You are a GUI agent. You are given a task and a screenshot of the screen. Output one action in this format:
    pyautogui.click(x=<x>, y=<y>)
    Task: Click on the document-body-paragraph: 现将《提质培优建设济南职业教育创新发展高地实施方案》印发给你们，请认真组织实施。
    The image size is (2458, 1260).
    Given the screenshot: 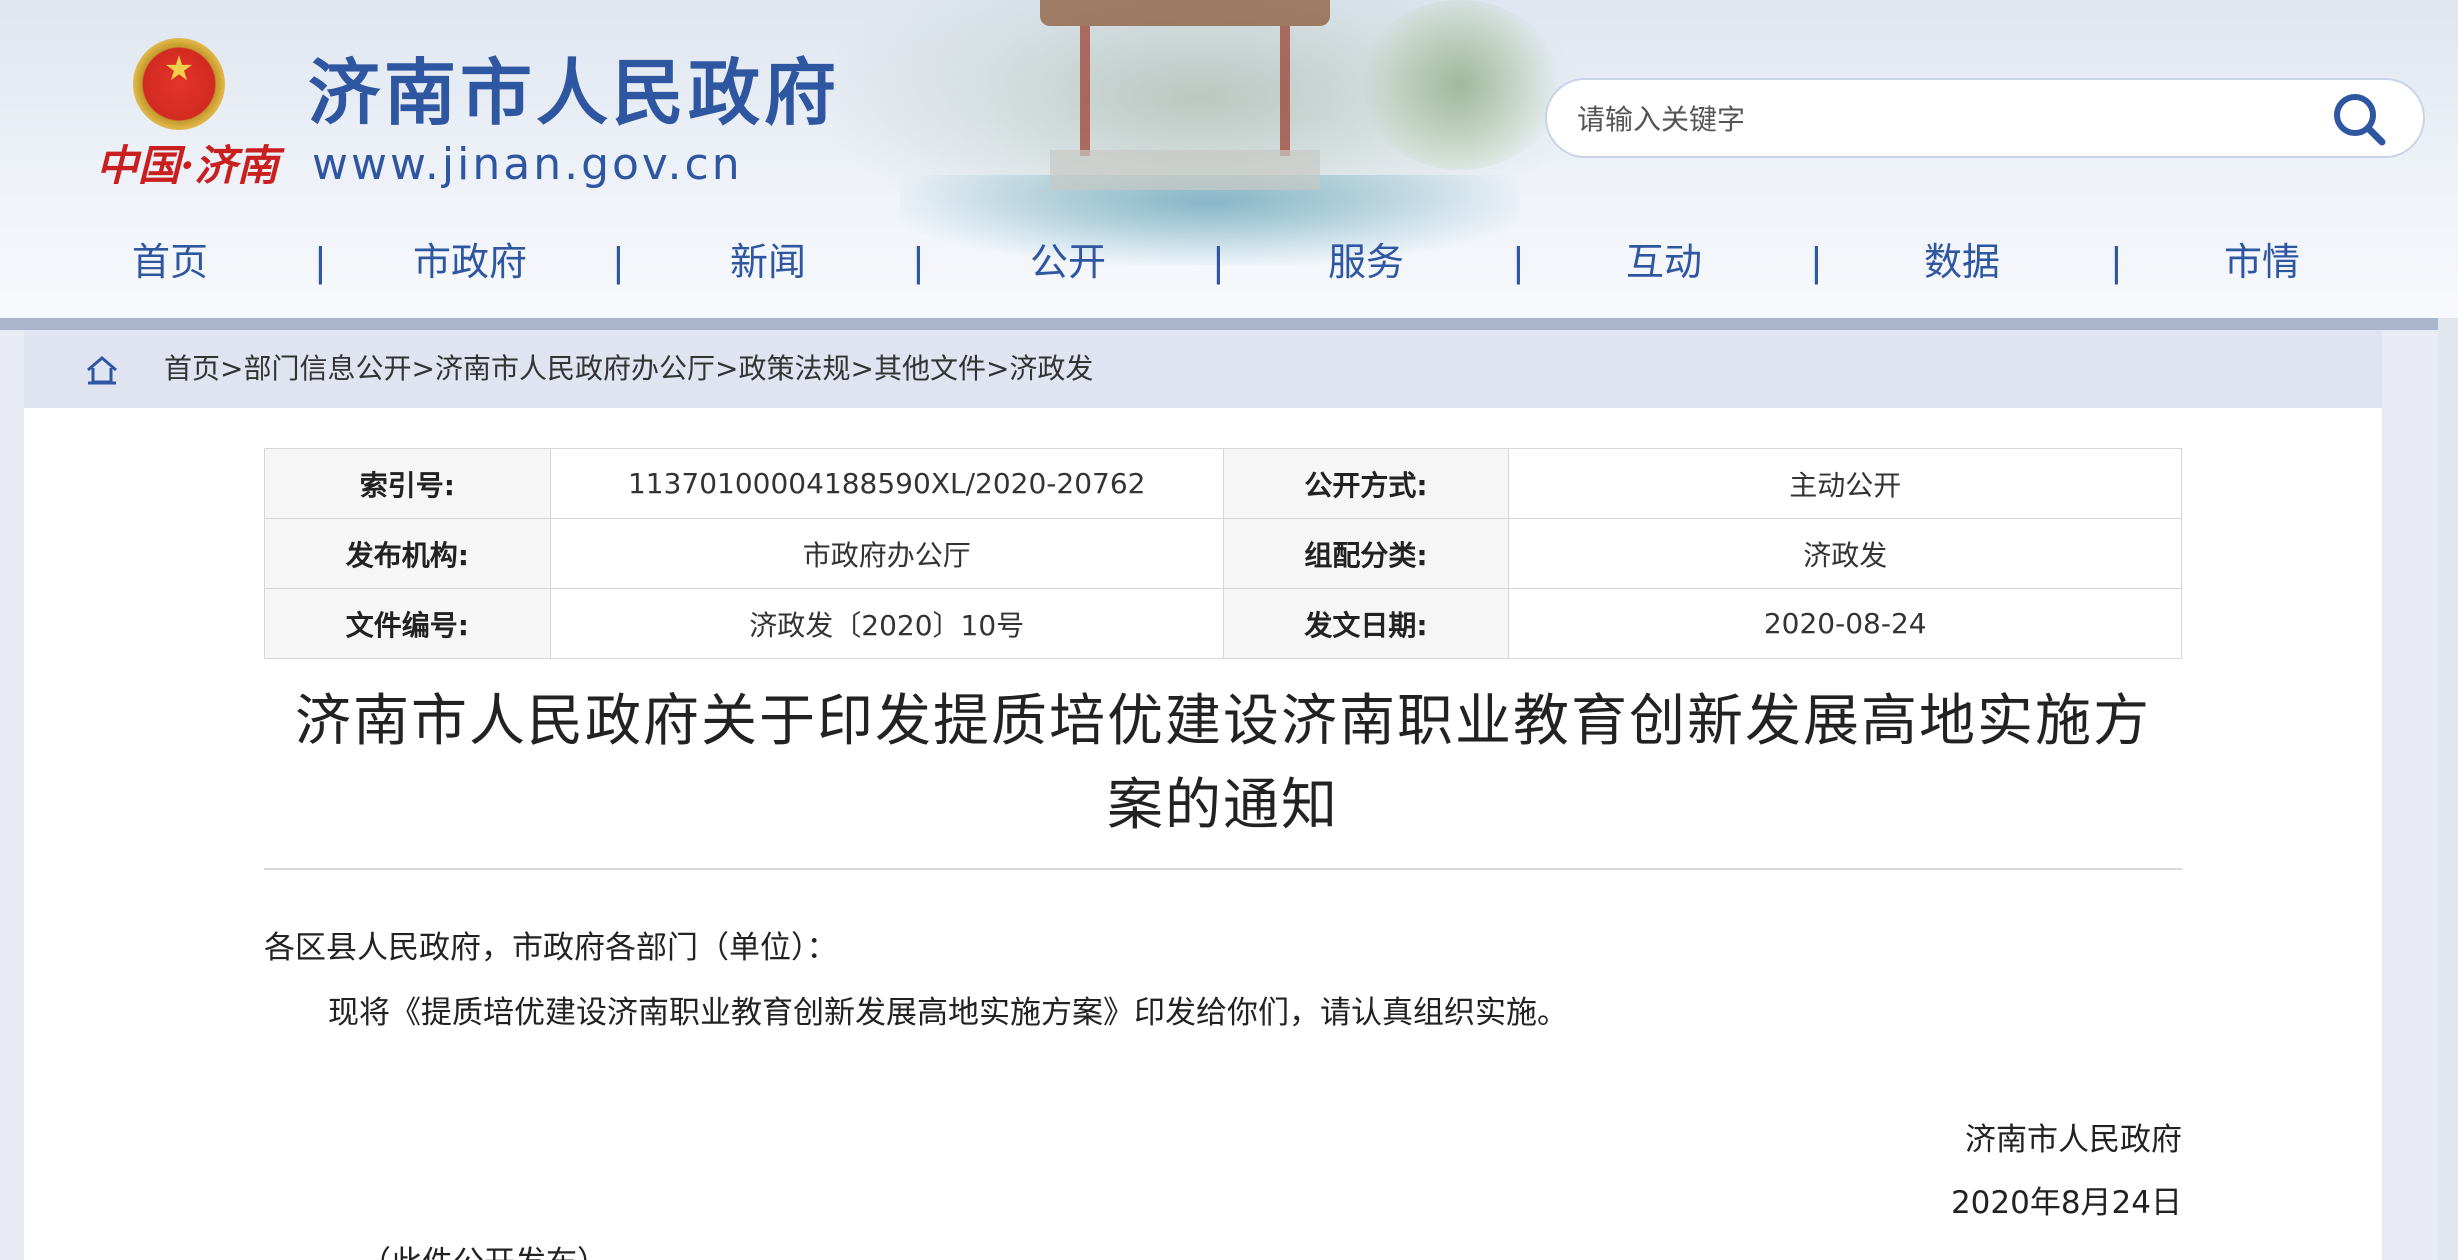 What is the action you would take?
    pyautogui.click(x=948, y=1013)
    